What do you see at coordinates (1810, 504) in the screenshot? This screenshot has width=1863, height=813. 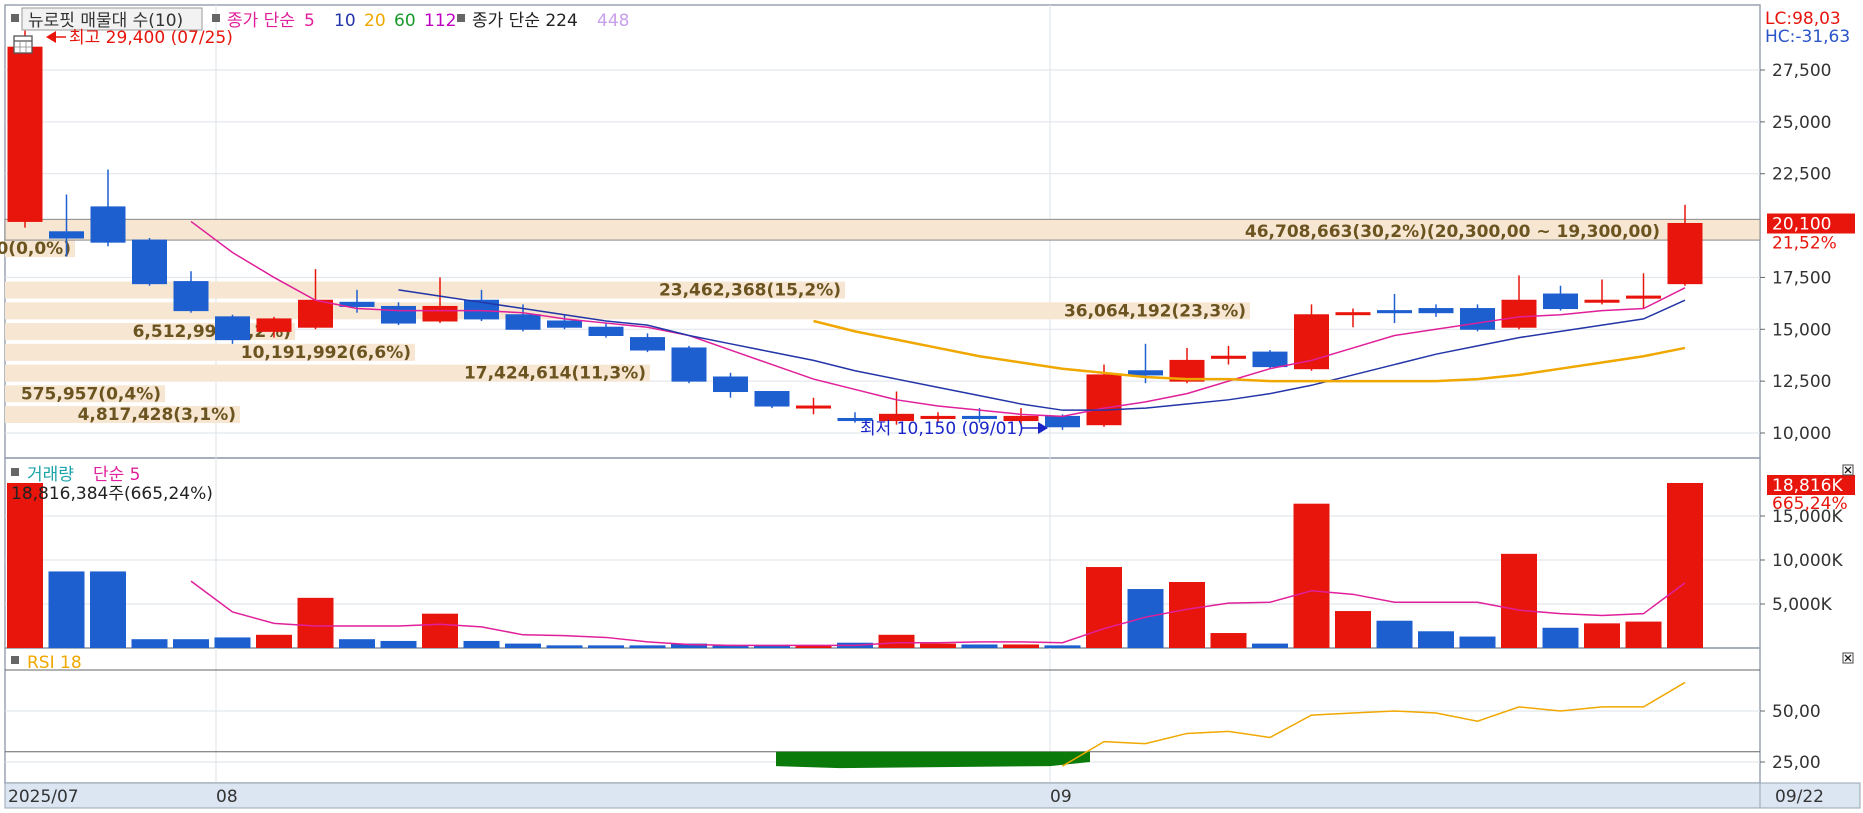 I see `volume-change-label: 665,24%` at bounding box center [1810, 504].